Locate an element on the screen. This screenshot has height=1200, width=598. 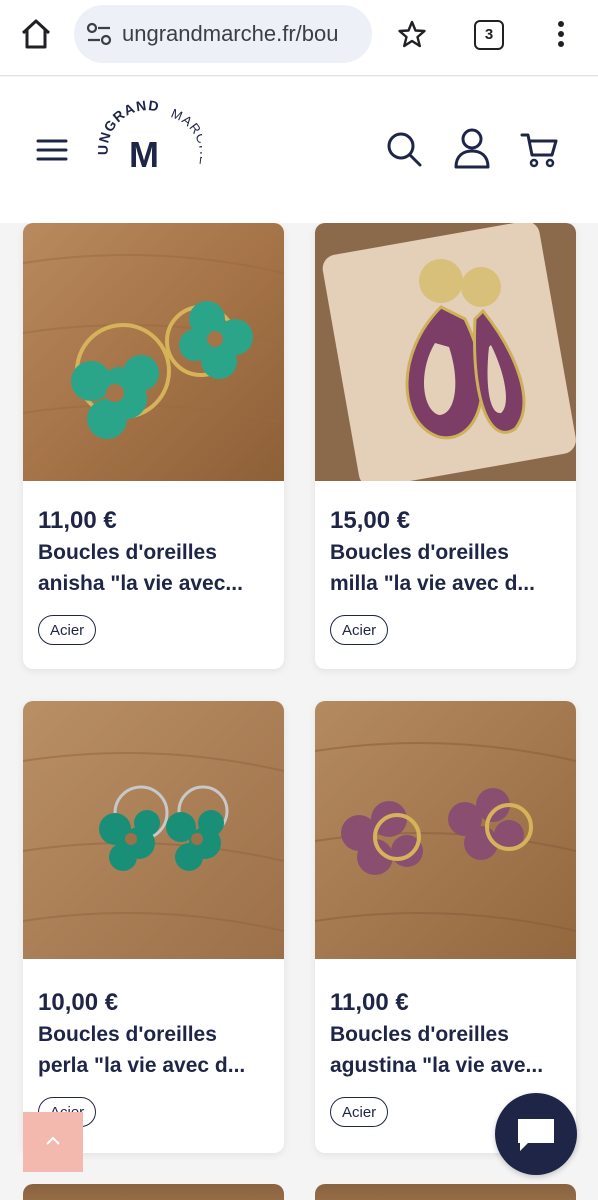
chat-icon is located at coordinates (536, 1135).